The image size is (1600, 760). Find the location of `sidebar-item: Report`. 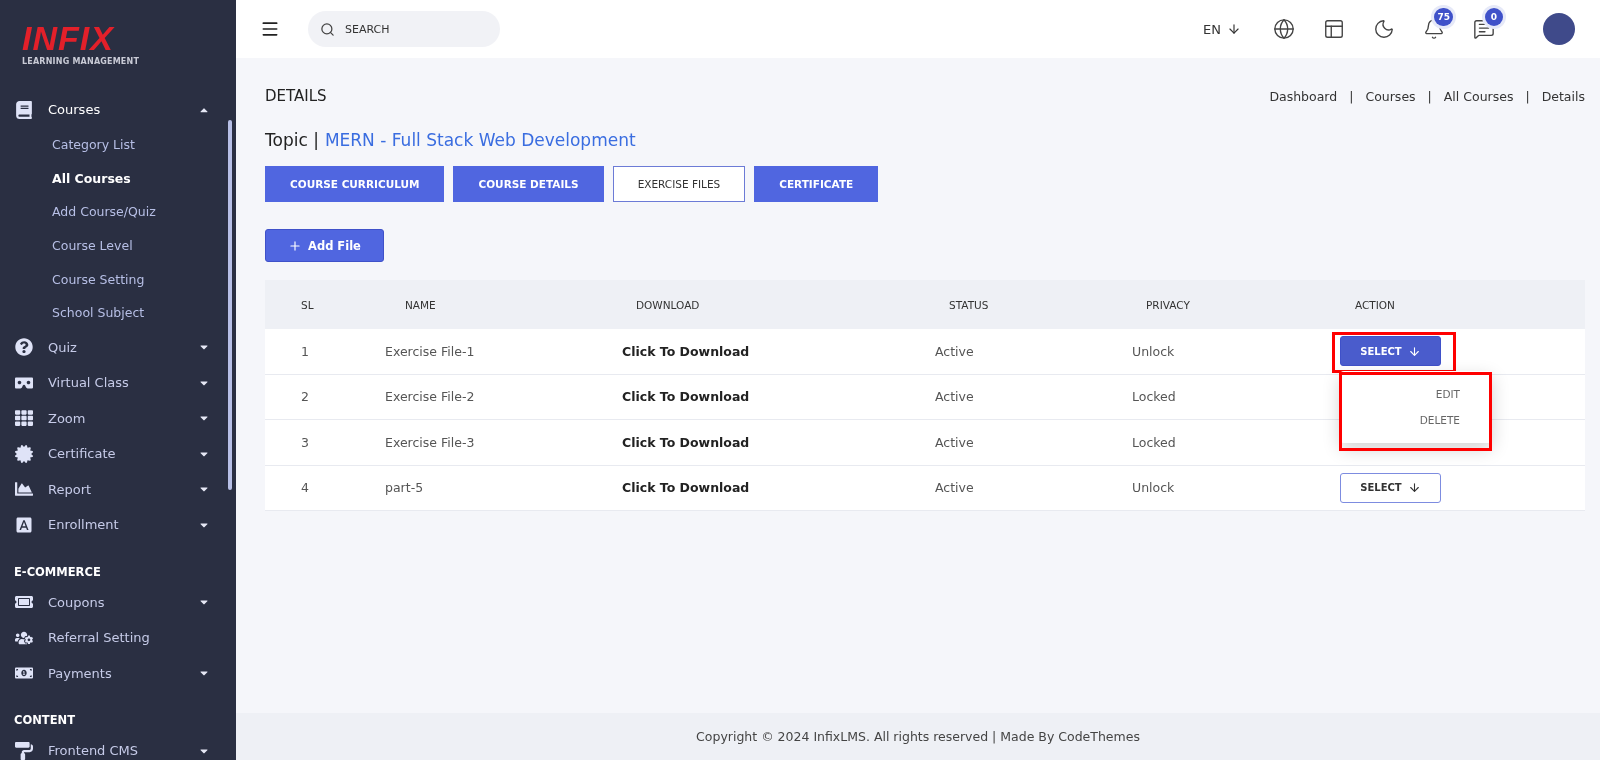

sidebar-item: Report is located at coordinates (118, 489).